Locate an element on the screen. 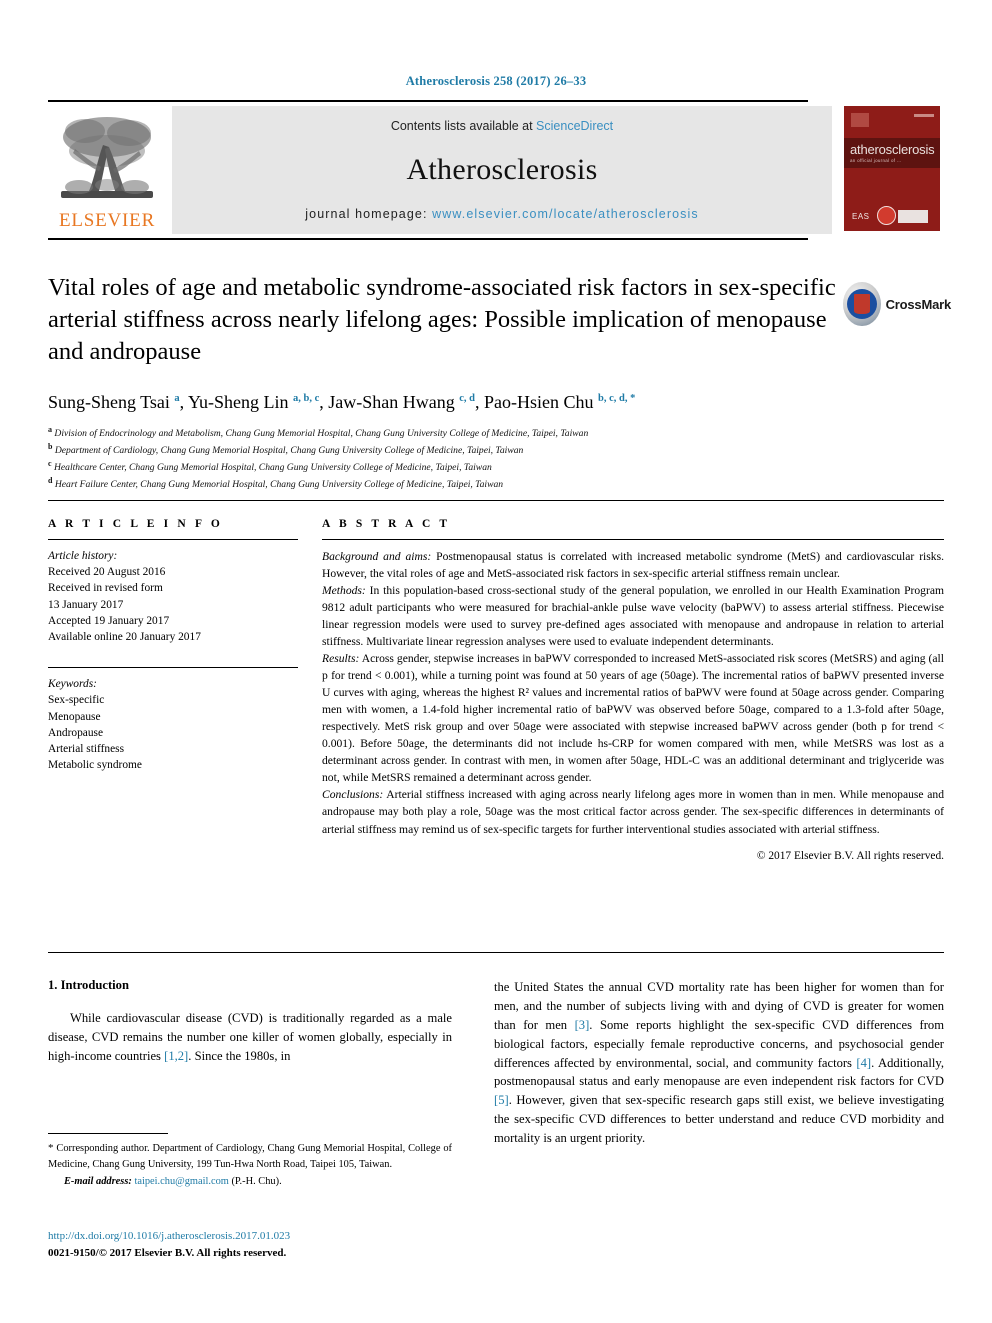  elsevier-wordmark: ELSEVIER is located at coordinates (107, 220).